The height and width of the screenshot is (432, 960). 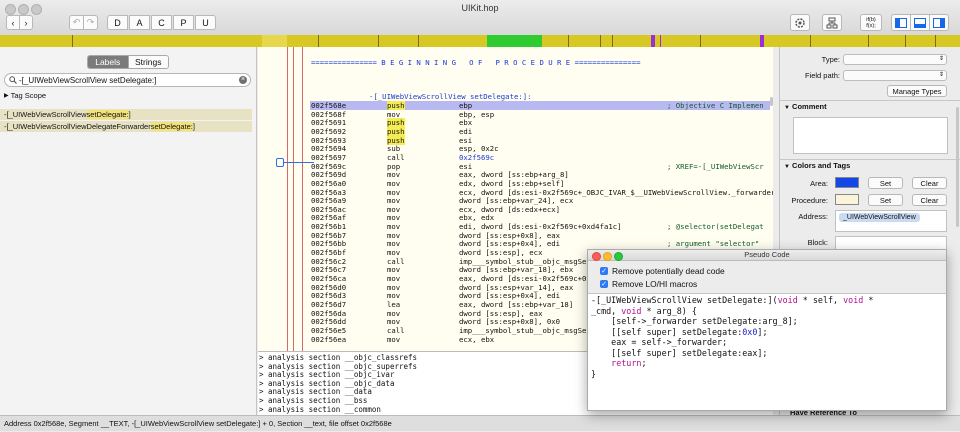 I want to click on manage-types-button: Manage Types, so click(x=917, y=91).